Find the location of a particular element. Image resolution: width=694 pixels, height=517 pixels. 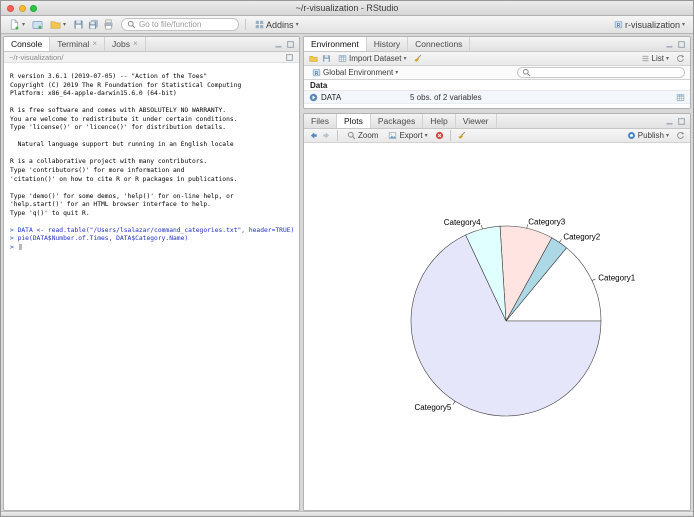

pie-label: Category2 is located at coordinates (581, 237).